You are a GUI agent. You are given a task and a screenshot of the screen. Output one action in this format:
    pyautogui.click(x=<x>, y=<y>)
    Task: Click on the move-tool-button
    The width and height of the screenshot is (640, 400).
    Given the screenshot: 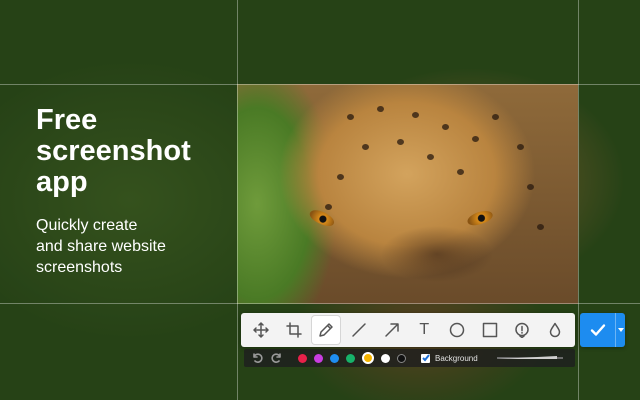 What is the action you would take?
    pyautogui.click(x=261, y=330)
    